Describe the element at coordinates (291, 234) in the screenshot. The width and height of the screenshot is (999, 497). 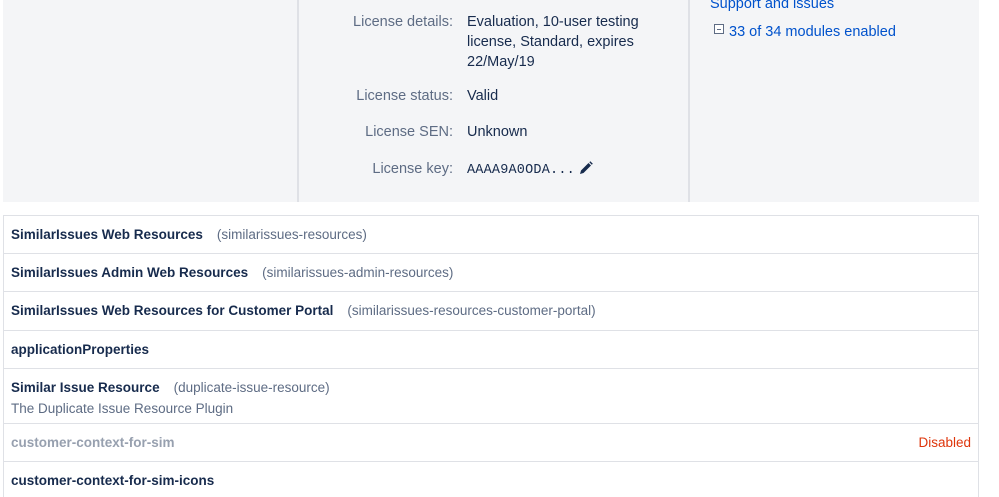
I see `module-key: (similarissues-resources)` at that location.